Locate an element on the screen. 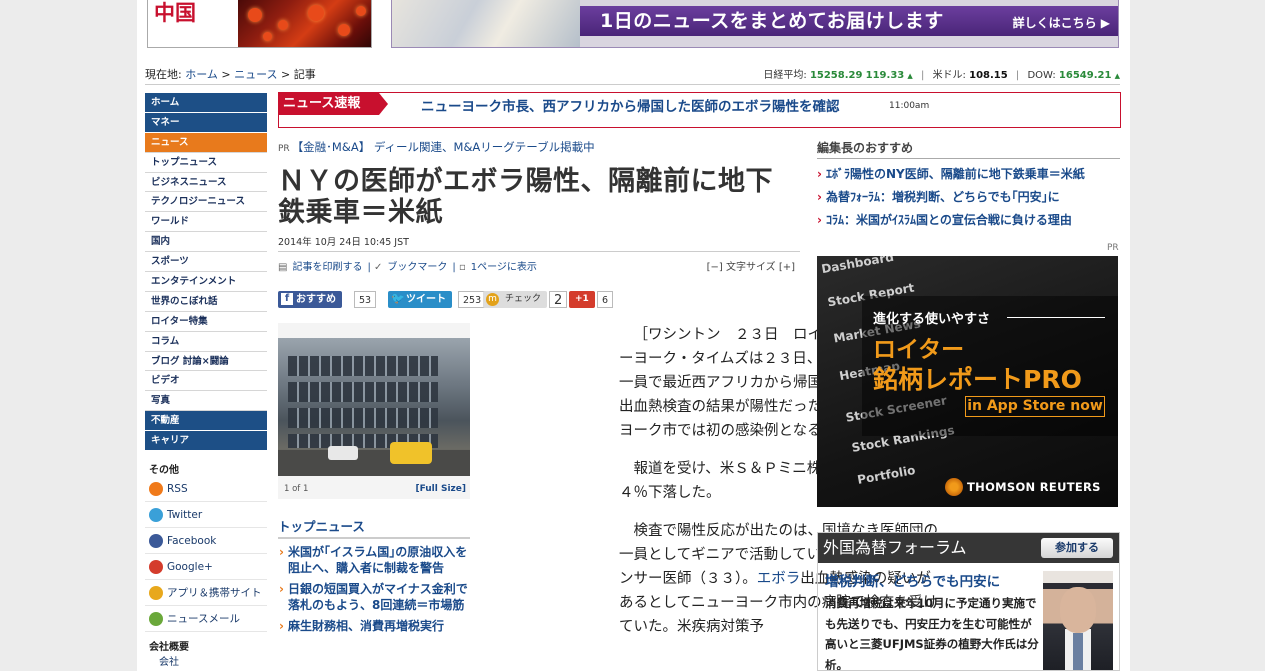 This screenshot has width=1265, height=671. nav-item: 国内 is located at coordinates (206, 242).